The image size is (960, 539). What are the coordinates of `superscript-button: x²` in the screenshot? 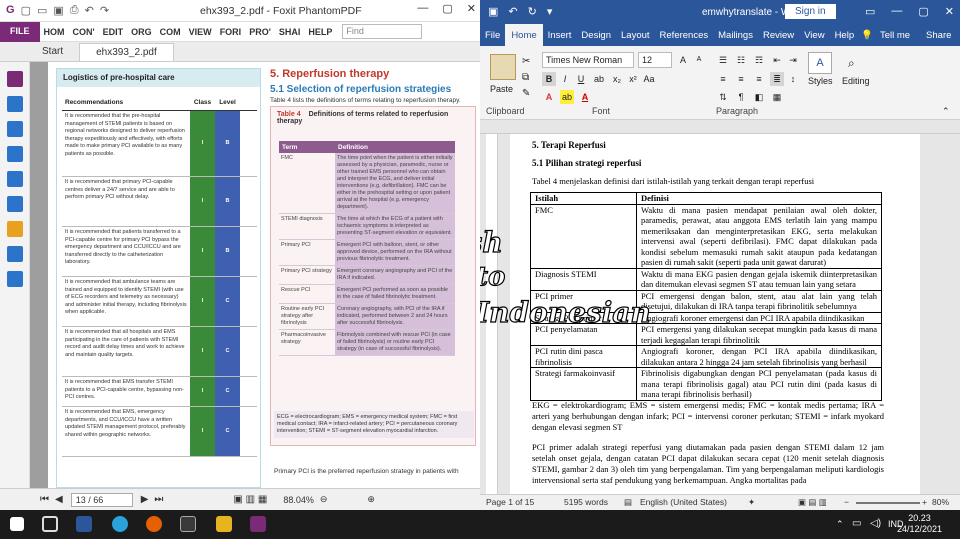 It's located at (633, 79).